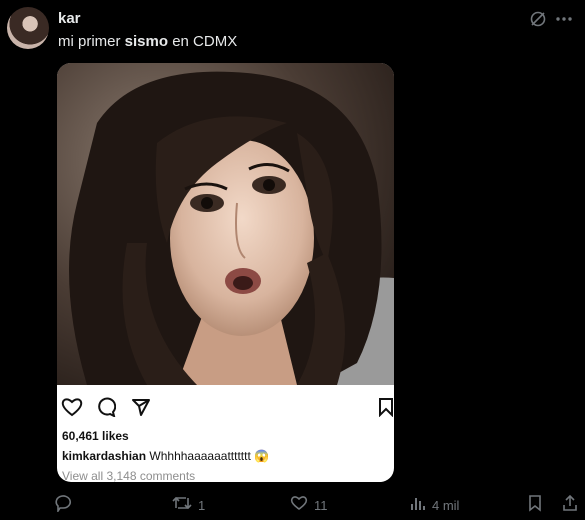 The image size is (585, 520). What do you see at coordinates (538, 19) in the screenshot?
I see `grok-icon` at bounding box center [538, 19].